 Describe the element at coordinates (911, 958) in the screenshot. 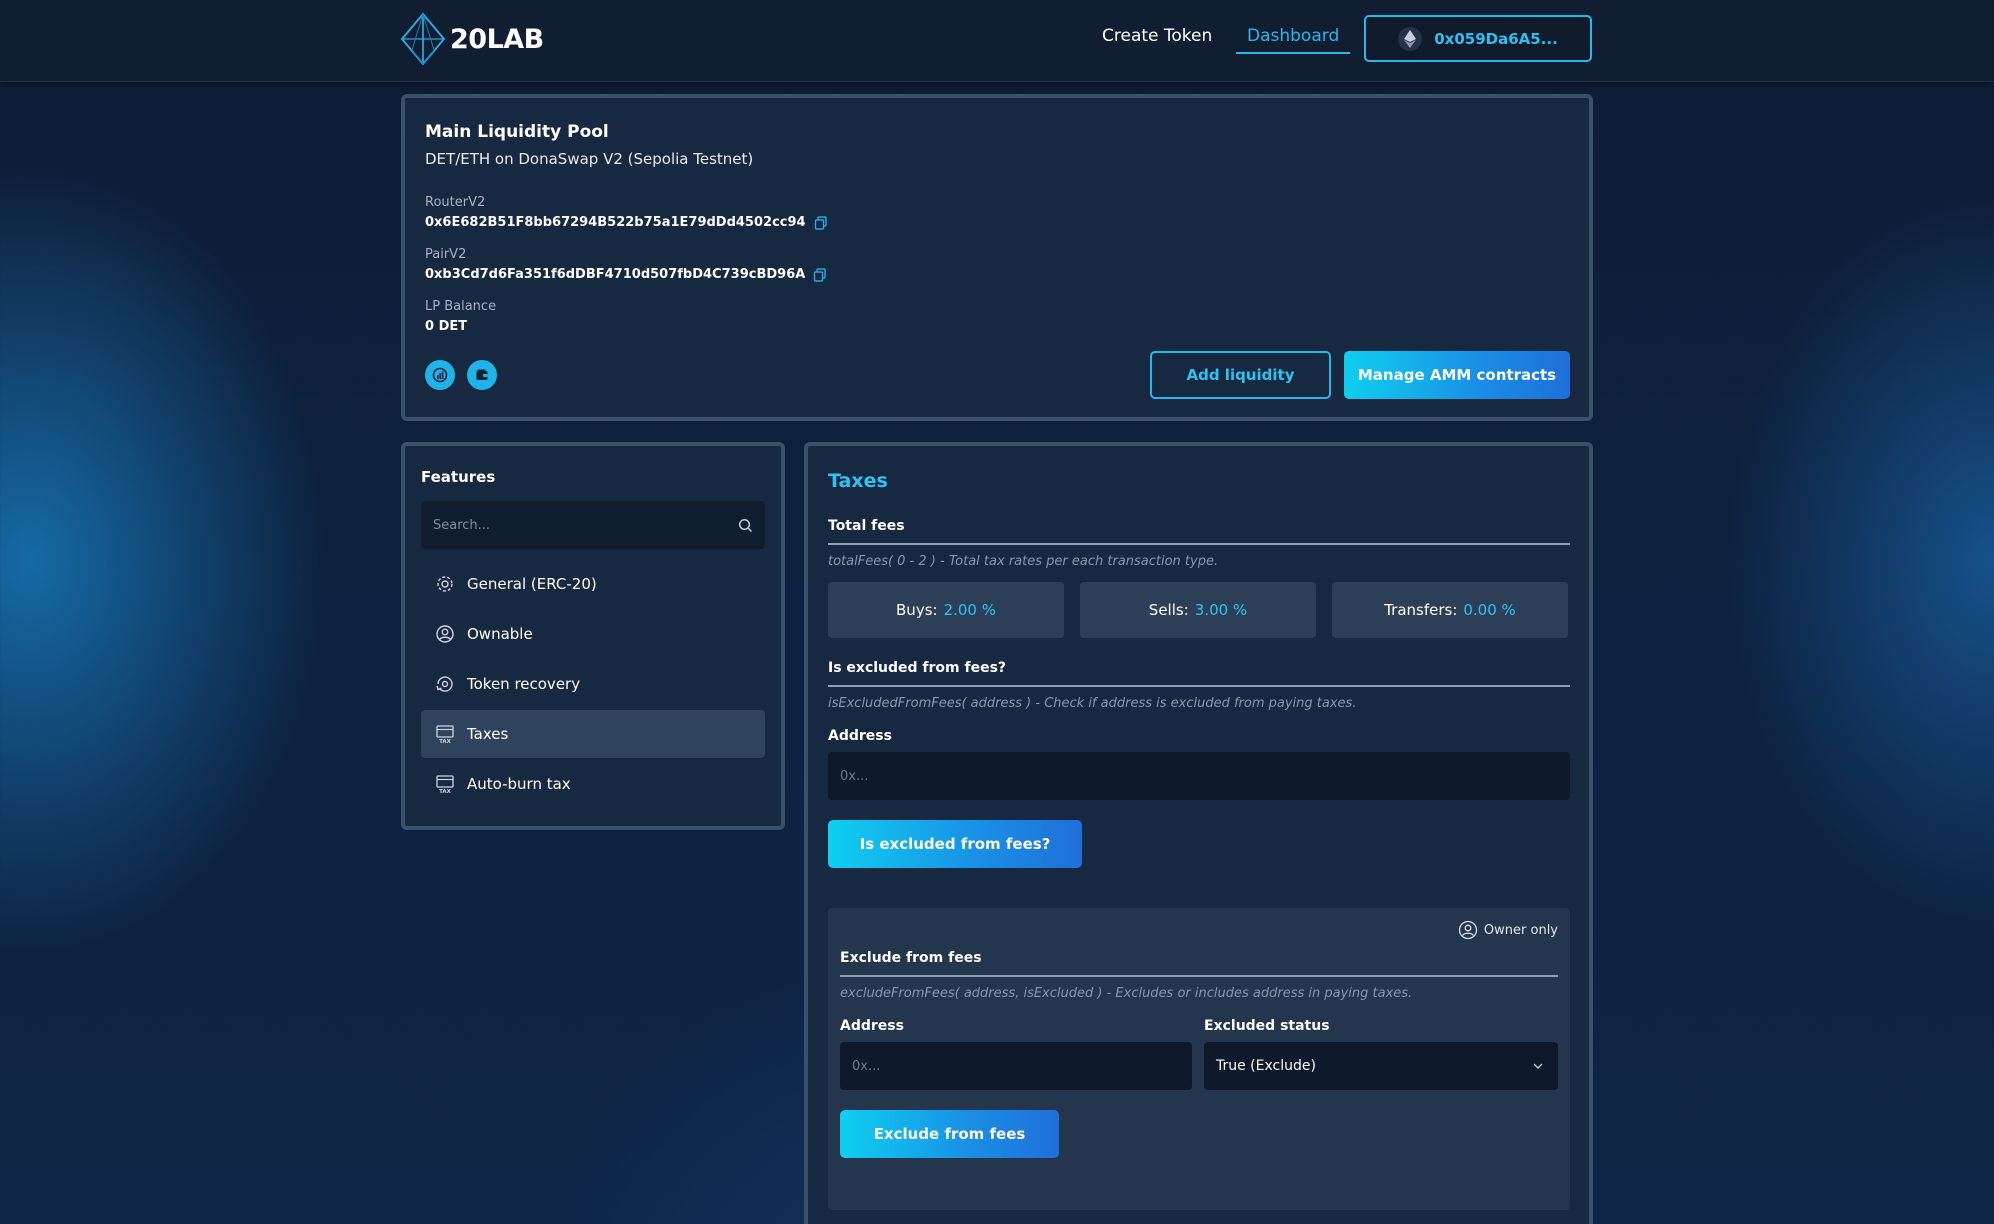

I see `exclude-title: Exclude from fees` at that location.